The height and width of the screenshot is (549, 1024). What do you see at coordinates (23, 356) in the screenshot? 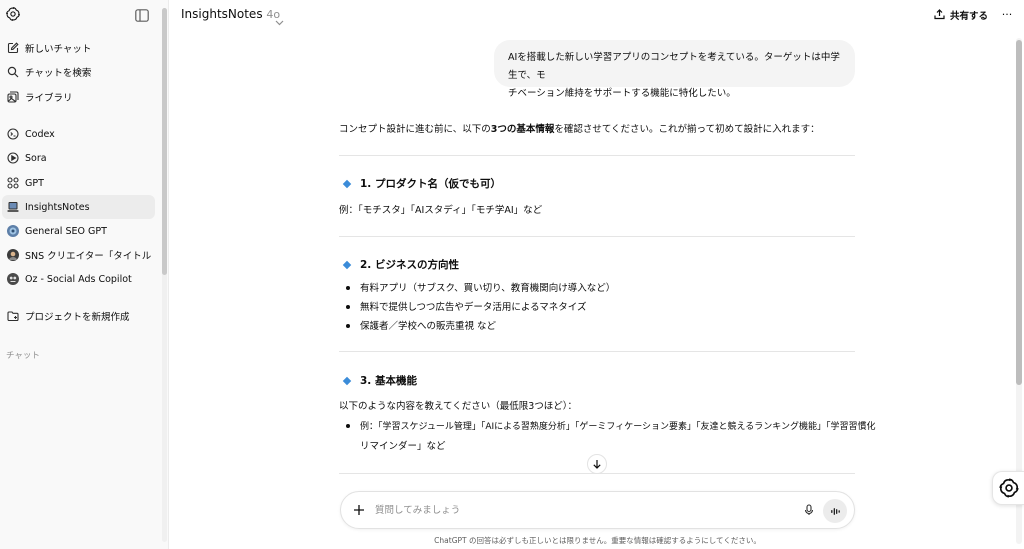
I see `chat-section-label: チャット` at bounding box center [23, 356].